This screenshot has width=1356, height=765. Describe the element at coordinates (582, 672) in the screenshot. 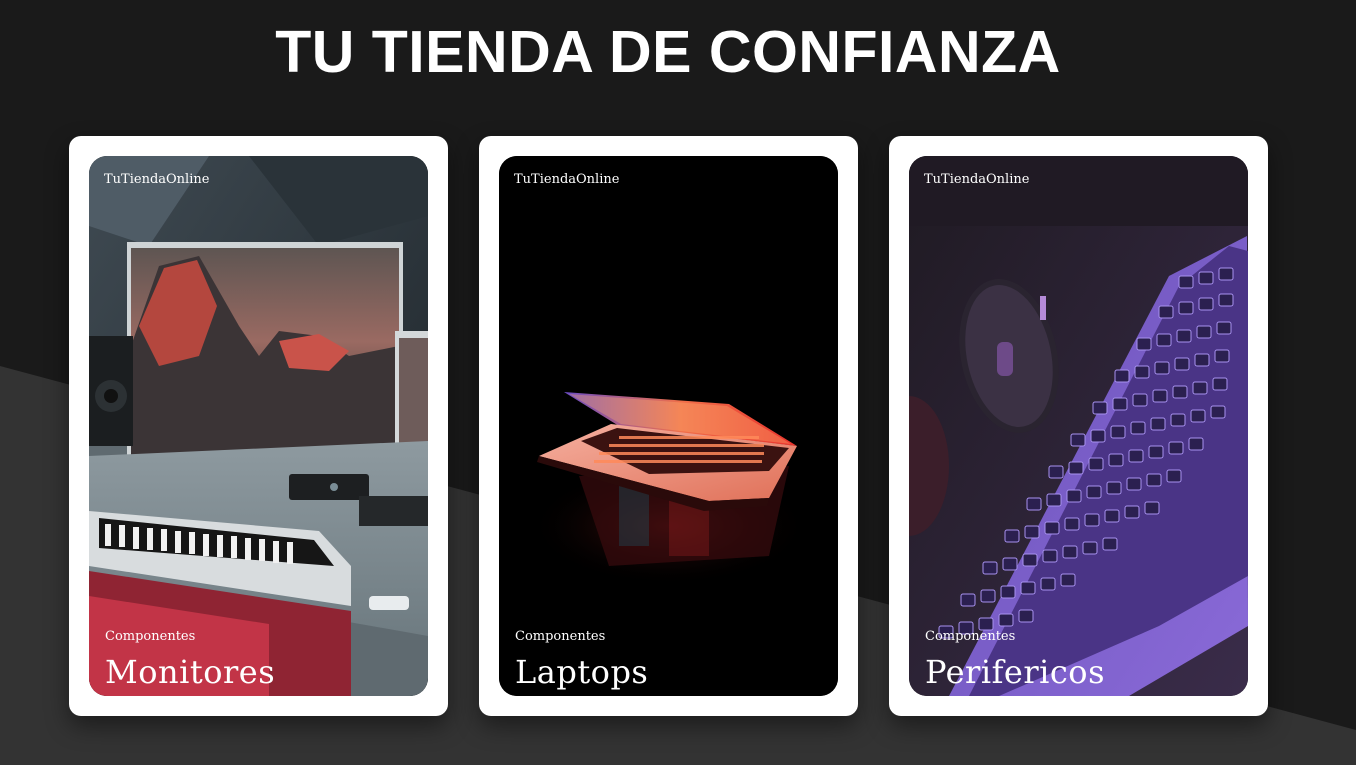

I see `card-title: Laptops` at that location.